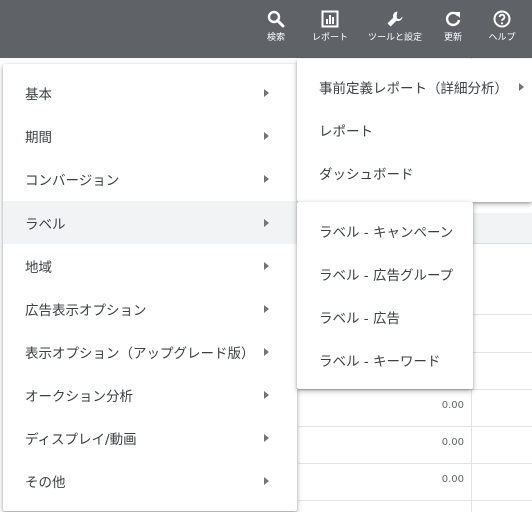 Image resolution: width=532 pixels, height=512 pixels. Describe the element at coordinates (150, 92) in the screenshot. I see `menu-item-basic: 基本` at that location.